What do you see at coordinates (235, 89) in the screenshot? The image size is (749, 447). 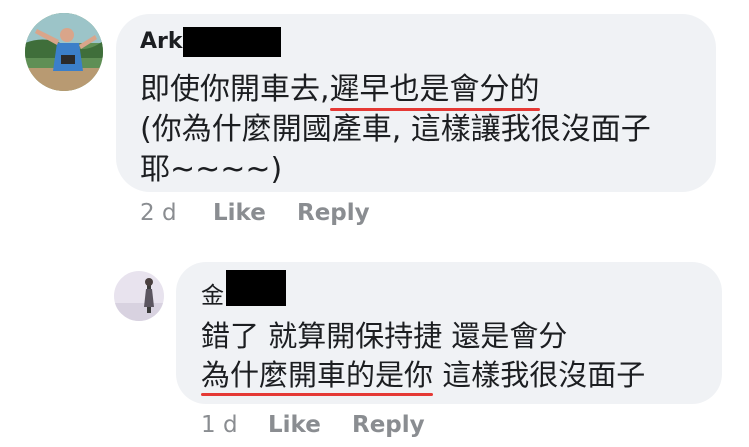 I see `comment-text: 即使你開車去,` at bounding box center [235, 89].